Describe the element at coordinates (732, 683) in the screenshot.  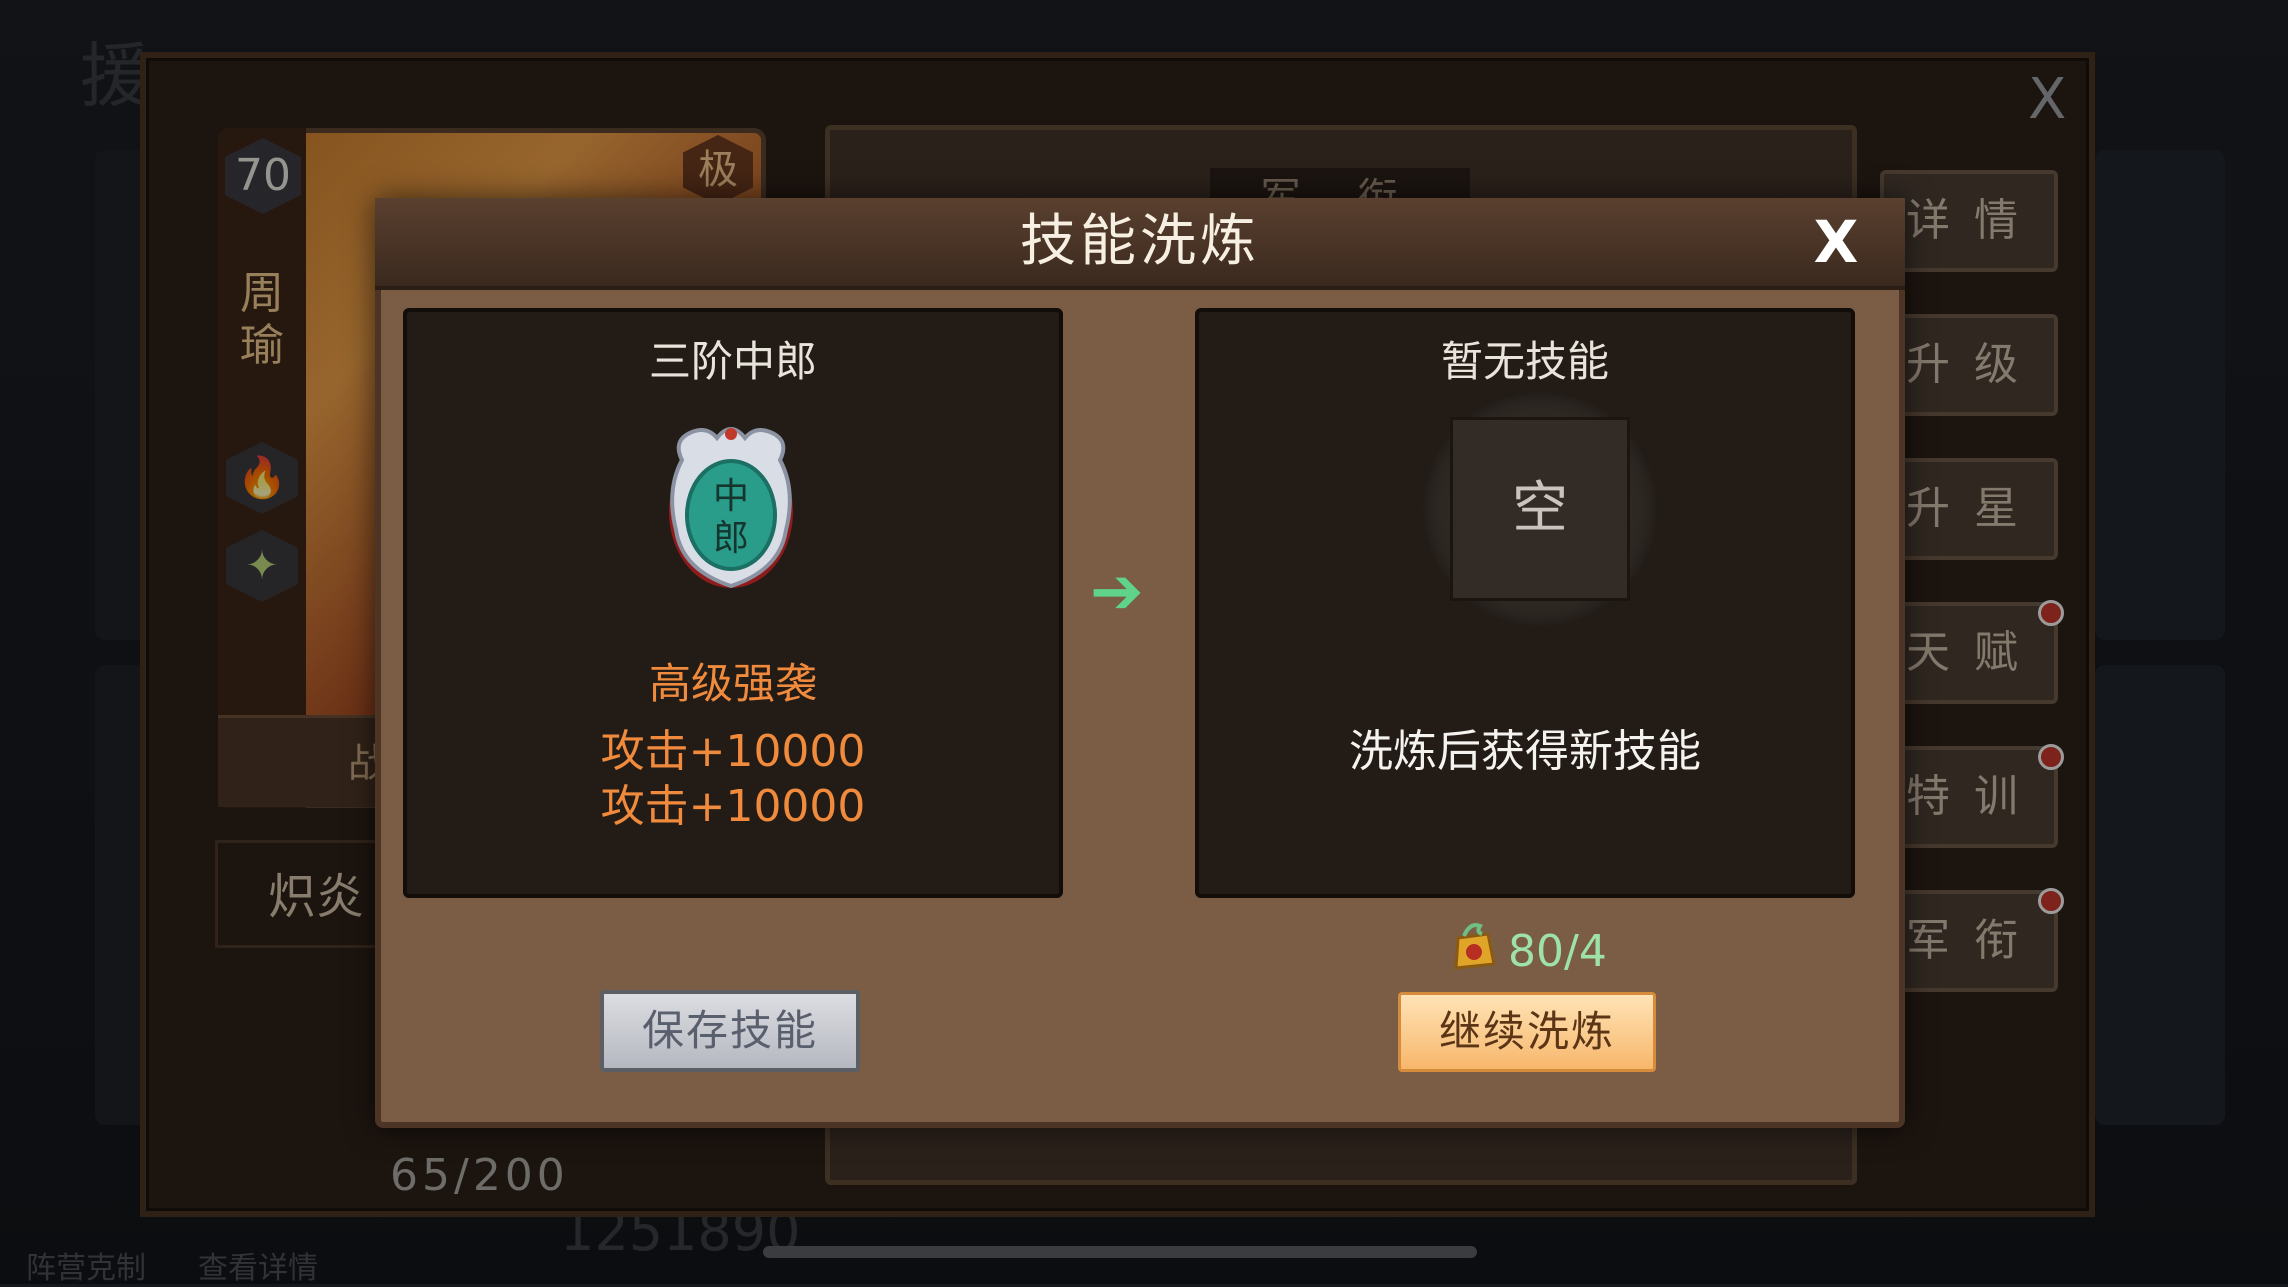
I see `current-skill-name: 高级强袭` at that location.